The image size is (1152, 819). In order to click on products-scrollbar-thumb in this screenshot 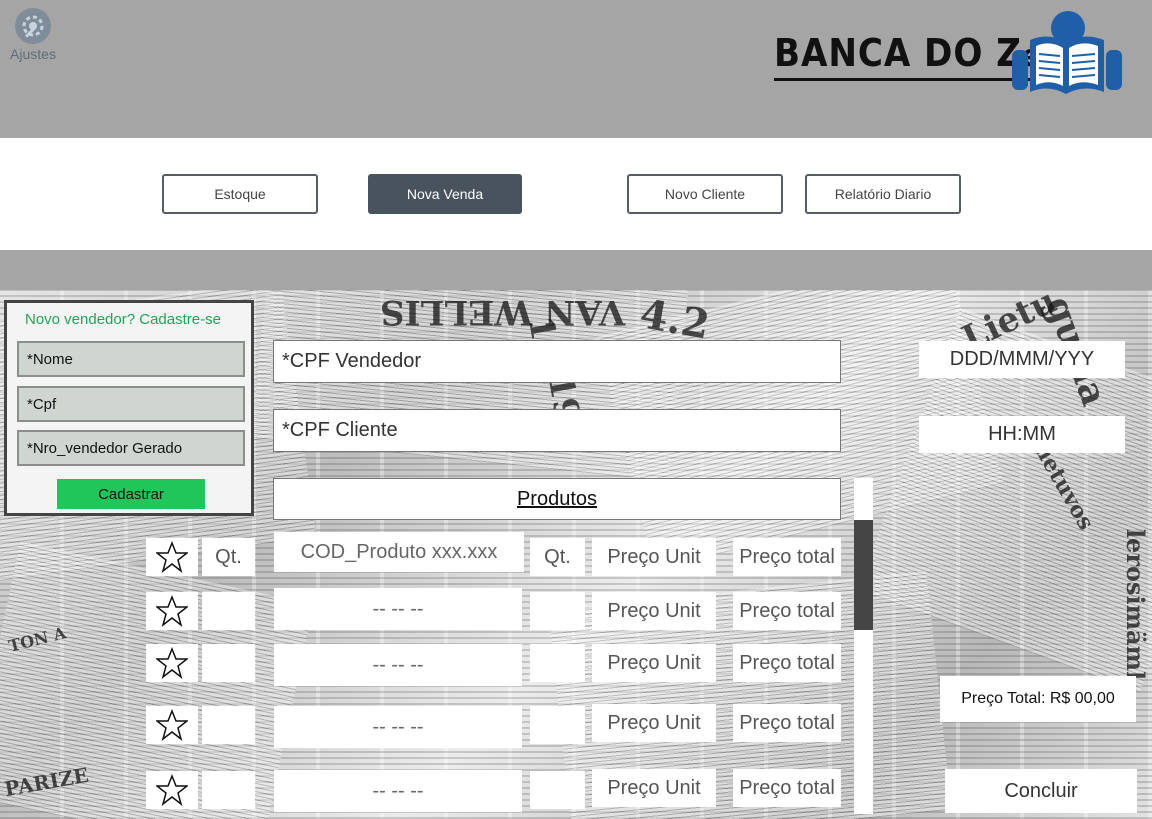, I will do `click(863, 575)`.